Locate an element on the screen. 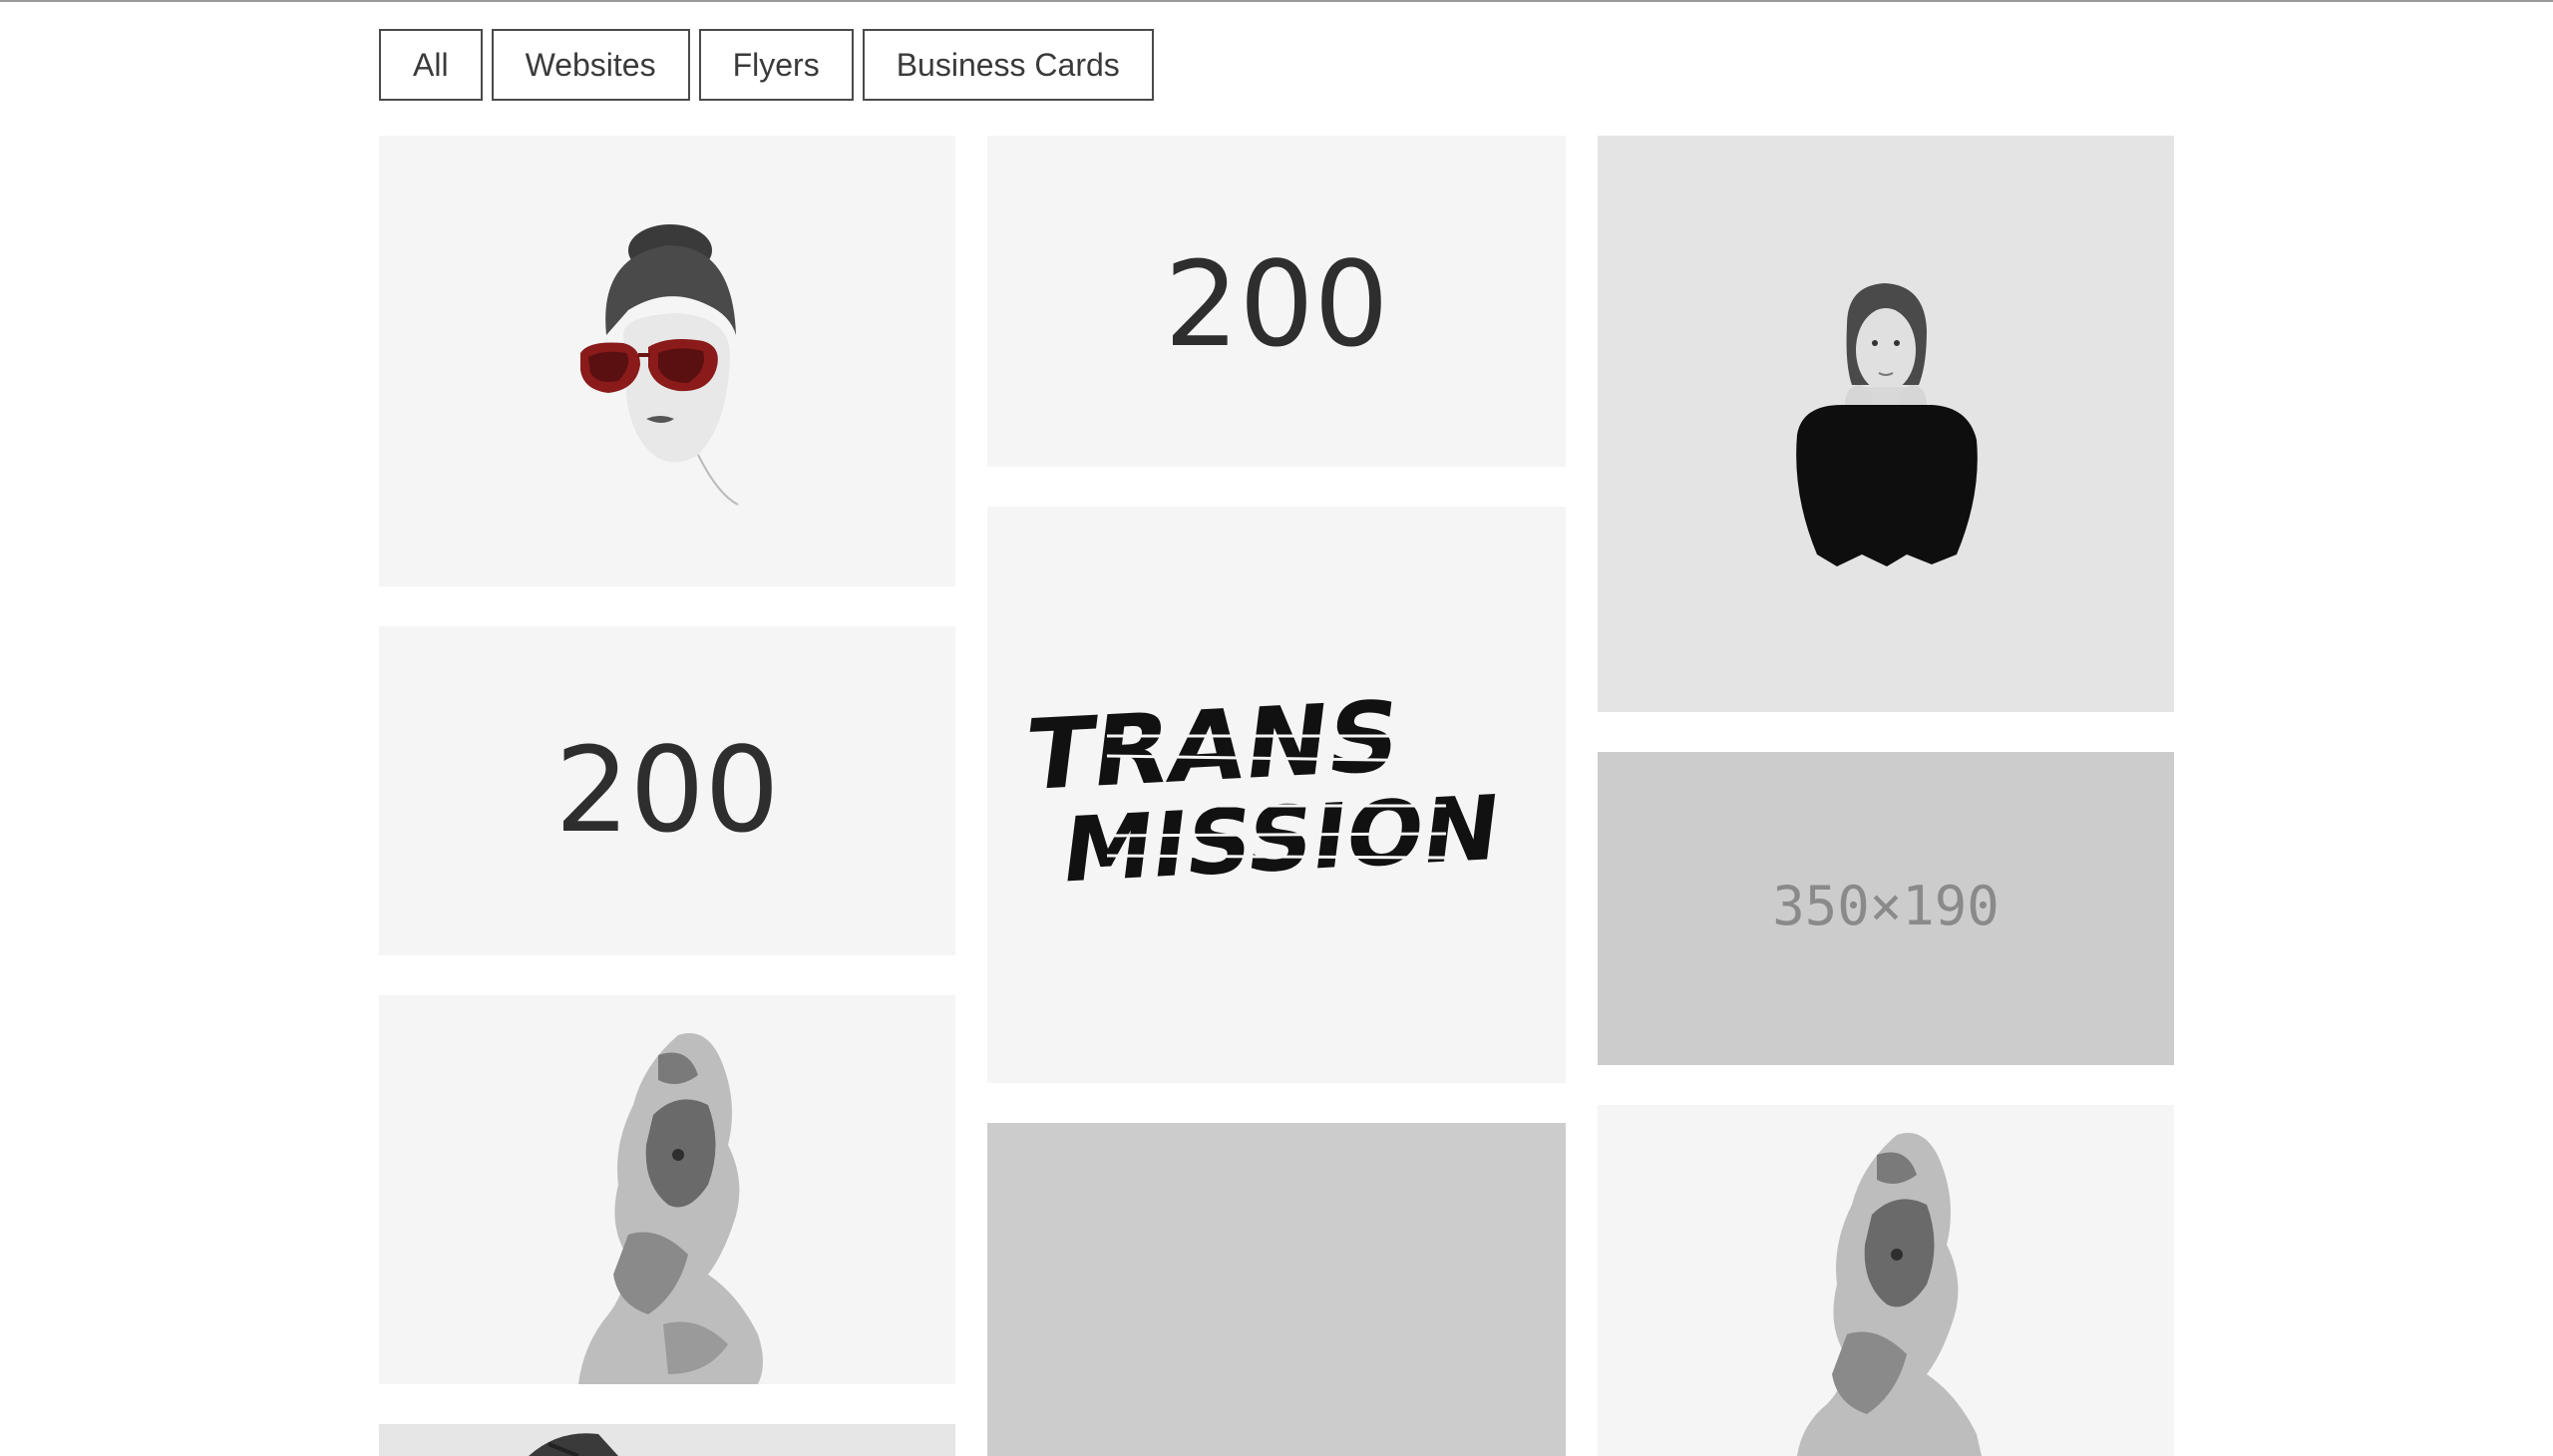 Image resolution: width=2553 pixels, height=1456 pixels. portfolio-item-transmission: TRANS MISSION is located at coordinates (1276, 795).